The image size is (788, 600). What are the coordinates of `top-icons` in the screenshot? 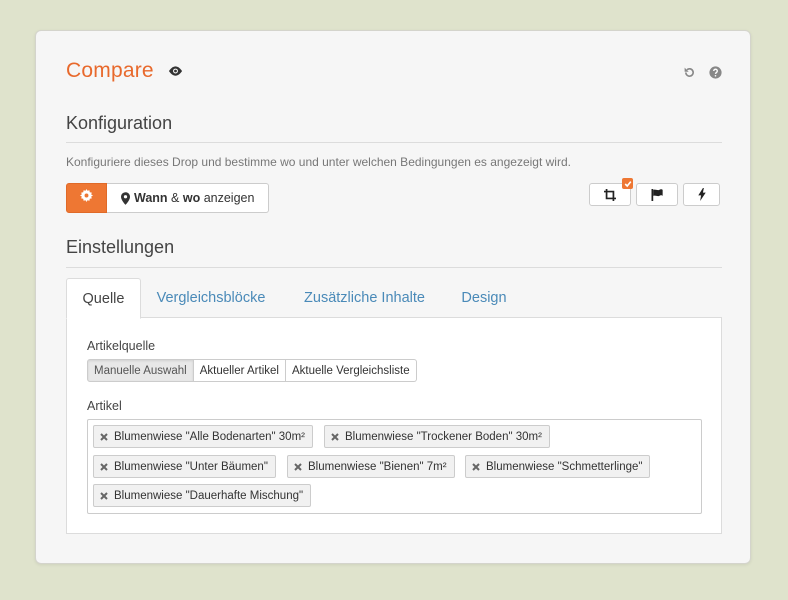 It's located at (702, 72).